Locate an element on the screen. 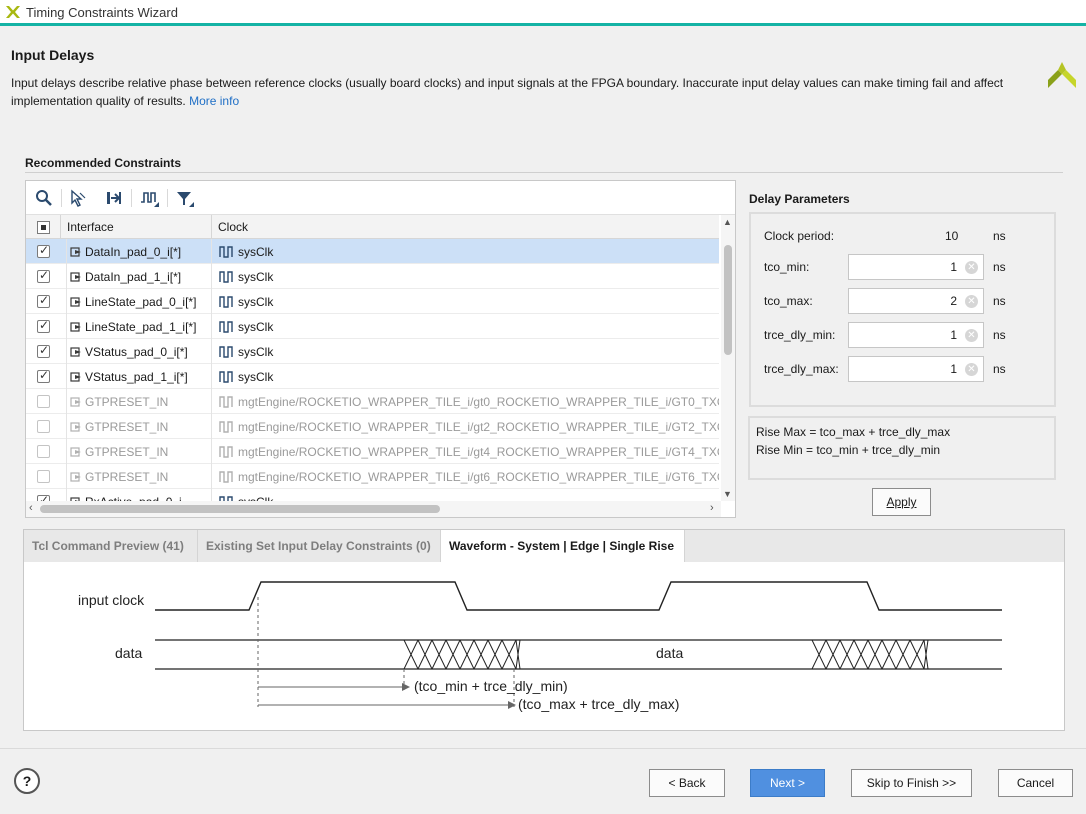 This screenshot has width=1086, height=814. column-header-clock: Clock is located at coordinates (233, 227).